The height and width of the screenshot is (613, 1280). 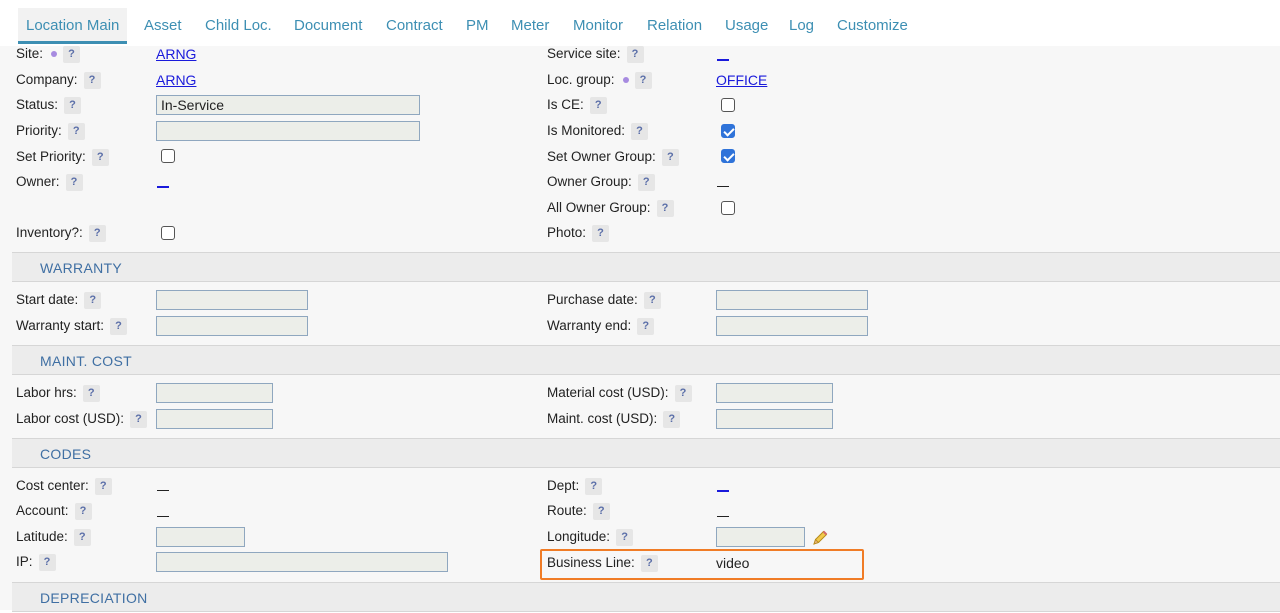 I want to click on ip-field, so click(x=302, y=562).